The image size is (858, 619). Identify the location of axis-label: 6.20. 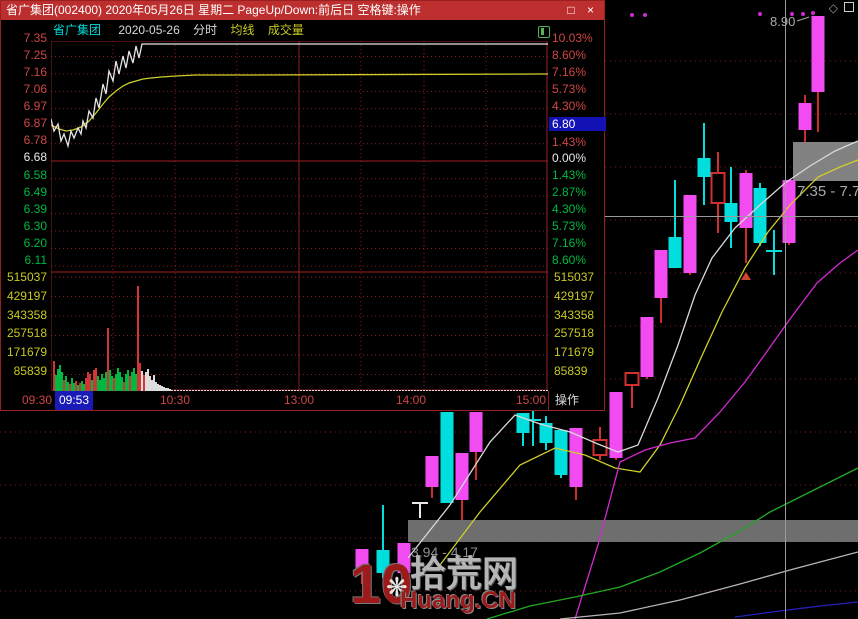
(35, 242).